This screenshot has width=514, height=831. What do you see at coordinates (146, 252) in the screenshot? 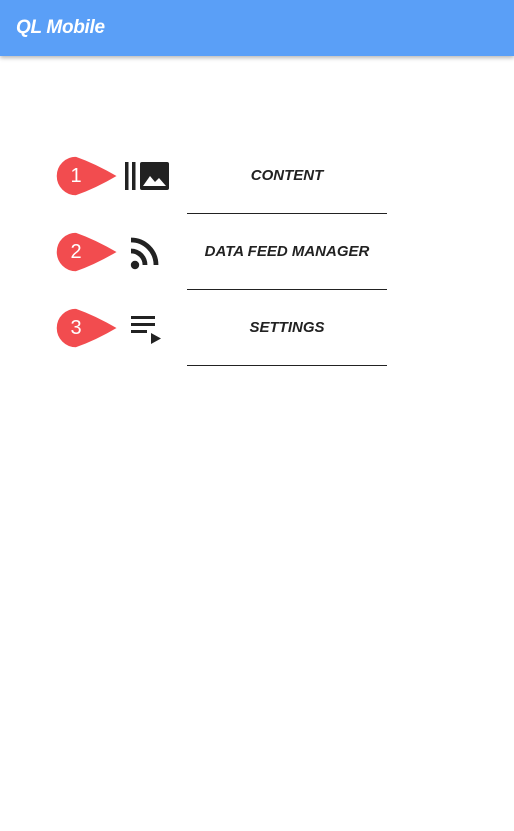
I see `rss-feed-icon` at bounding box center [146, 252].